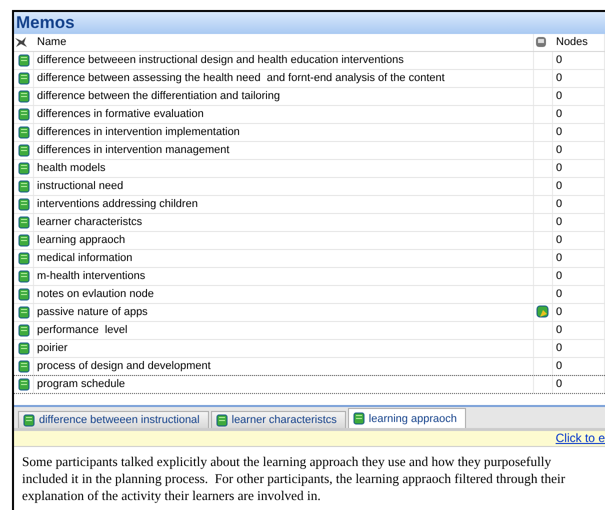 The height and width of the screenshot is (510, 605). What do you see at coordinates (284, 222) in the screenshot?
I see `memo-name: learner characteristcs` at bounding box center [284, 222].